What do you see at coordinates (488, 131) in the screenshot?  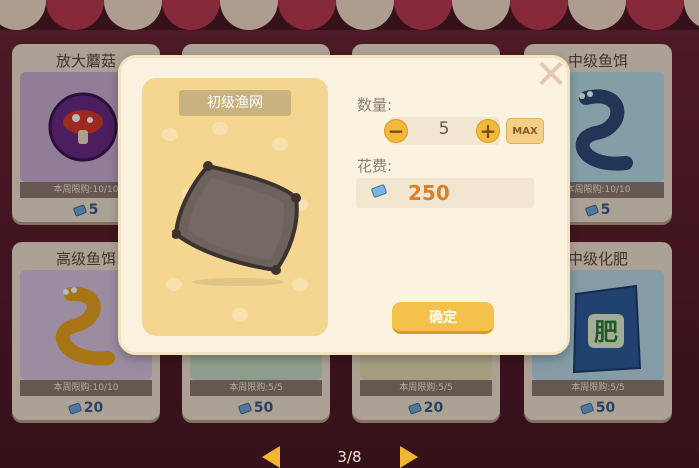 I see `plus-button: +` at bounding box center [488, 131].